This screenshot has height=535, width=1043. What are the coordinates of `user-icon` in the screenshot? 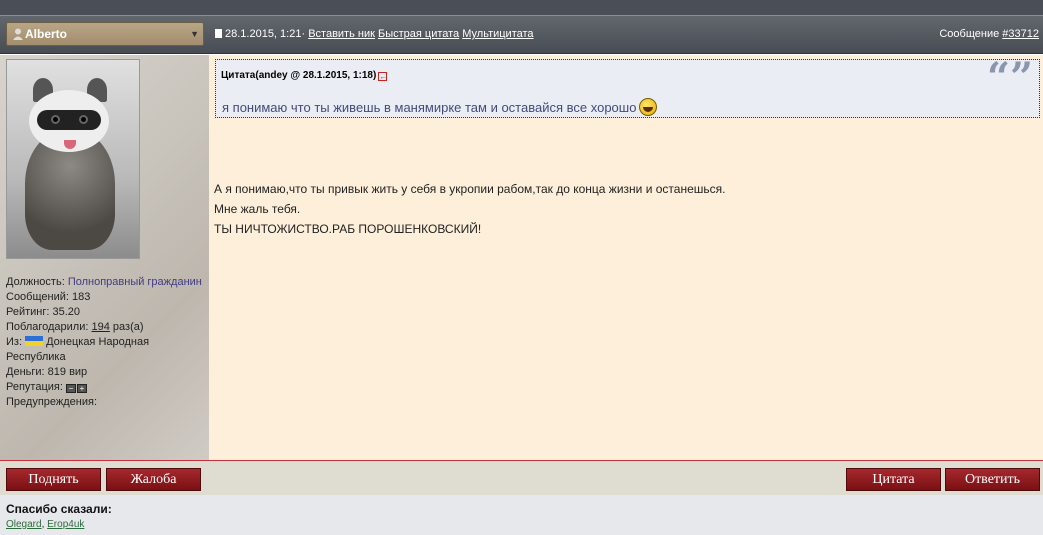 It's located at (18, 32).